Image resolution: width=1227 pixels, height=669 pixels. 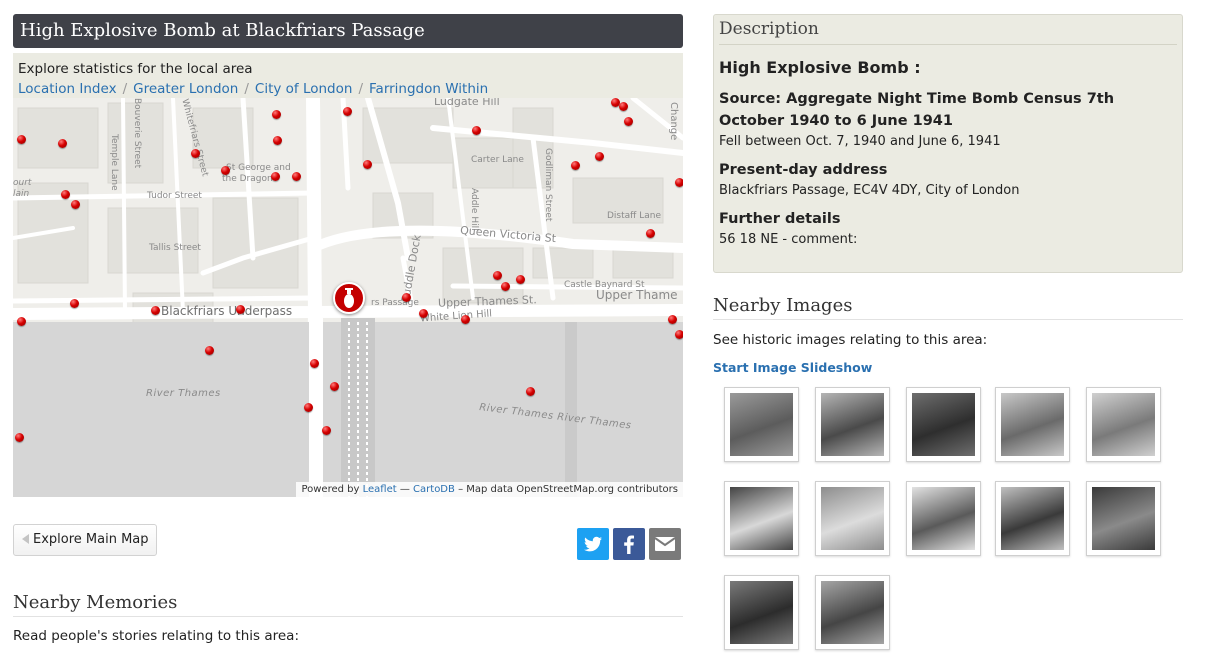 What do you see at coordinates (183, 393) in the screenshot?
I see `map-label-river-thames-left: River Thames` at bounding box center [183, 393].